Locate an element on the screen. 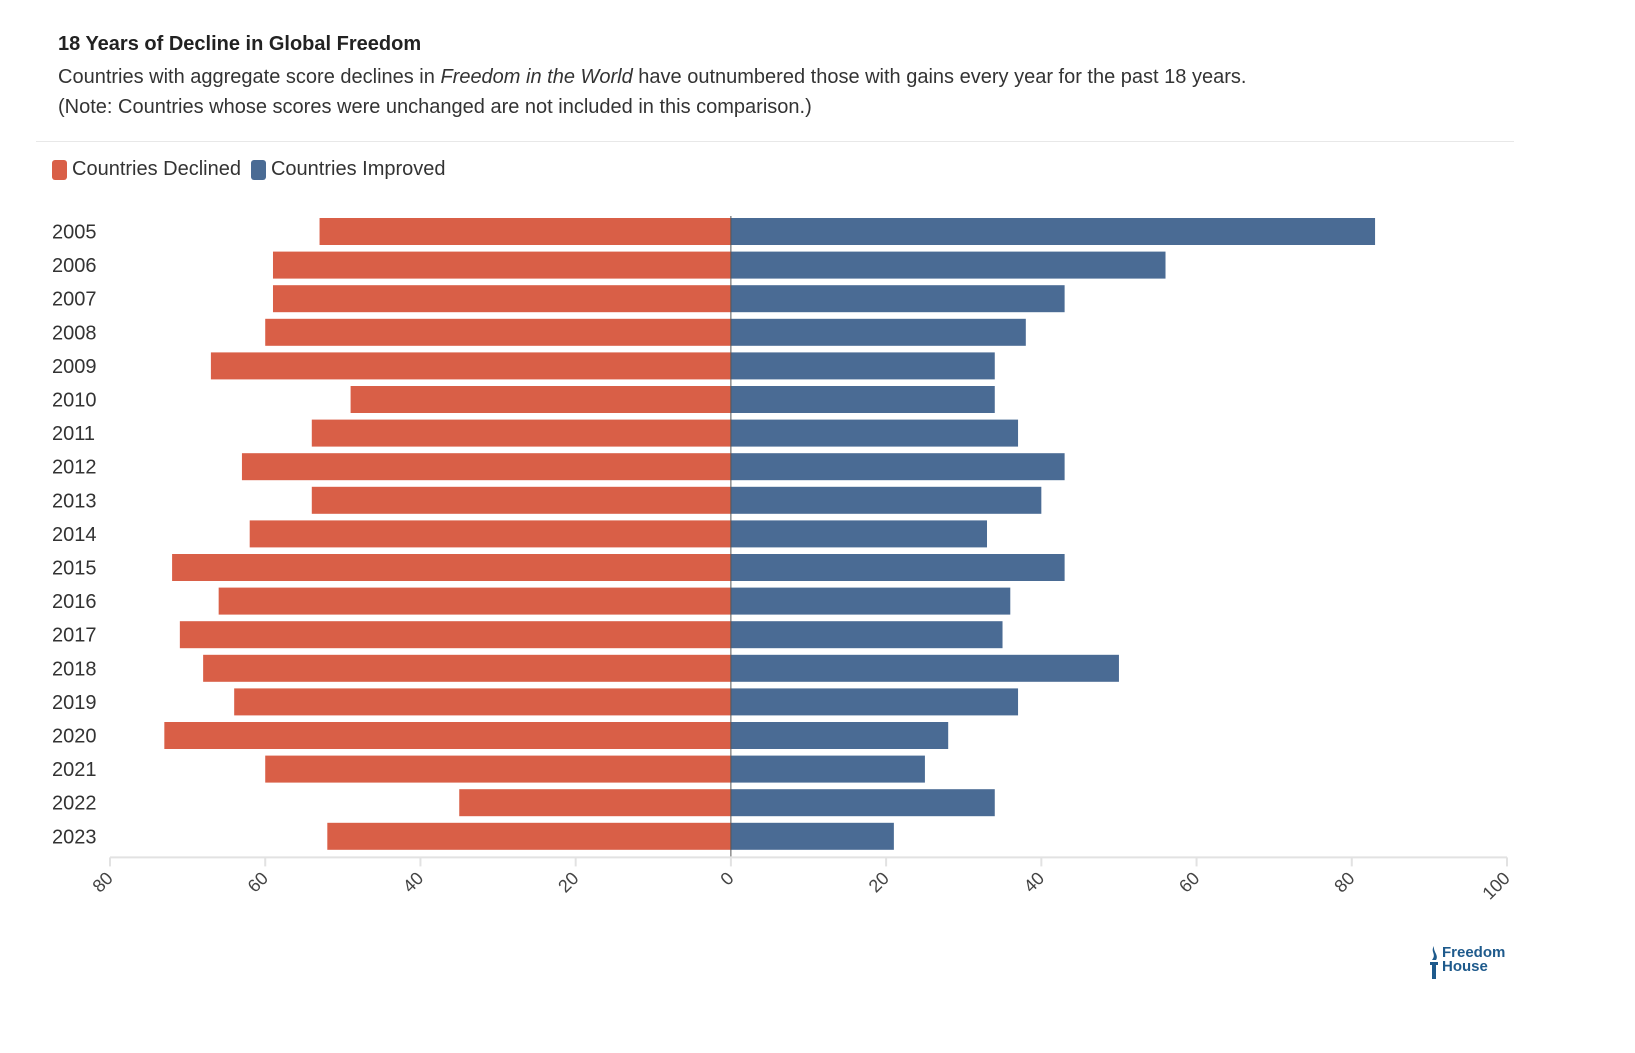 This screenshot has height=1053, width=1635. bar-improved-2023 is located at coordinates (812, 836).